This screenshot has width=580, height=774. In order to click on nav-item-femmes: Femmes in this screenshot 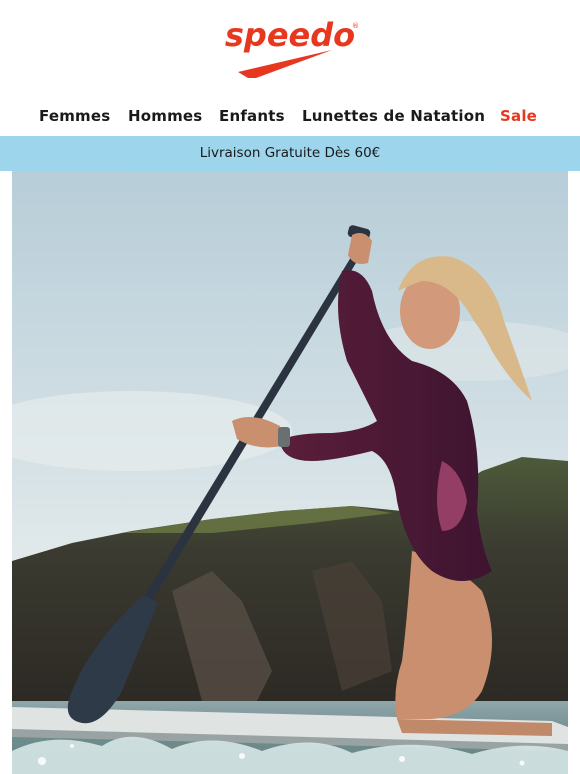, I will do `click(74, 116)`.